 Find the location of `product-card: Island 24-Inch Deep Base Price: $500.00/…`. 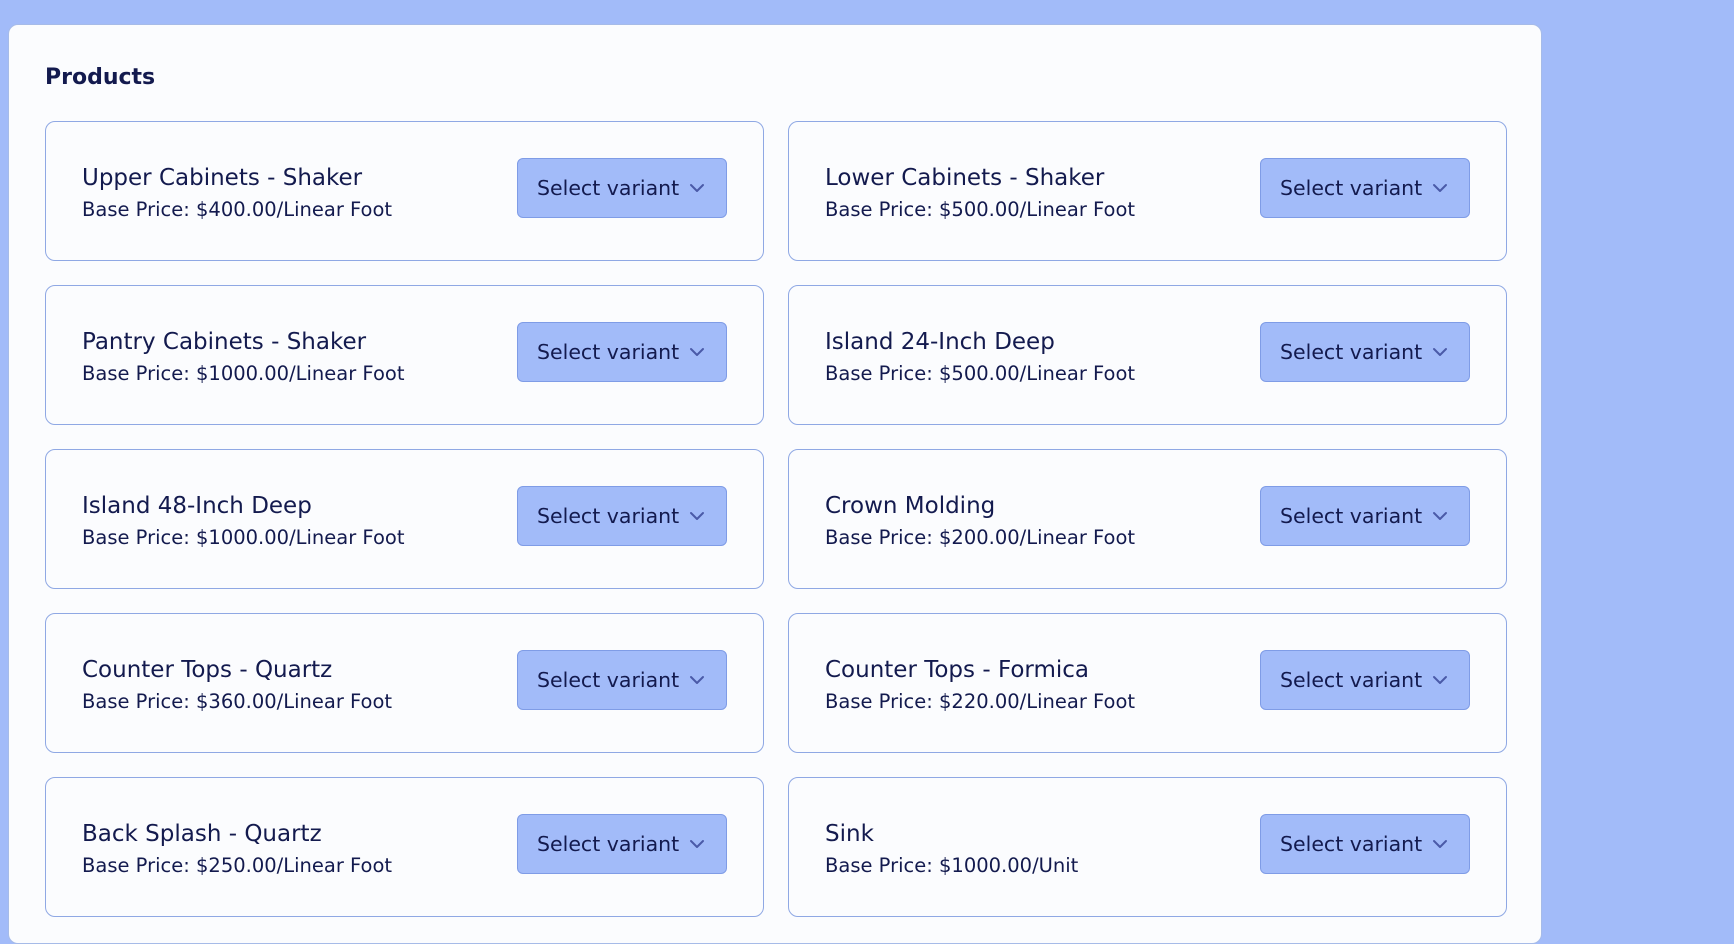

product-card: Island 24-Inch Deep Base Price: $500.00/… is located at coordinates (1147, 355).